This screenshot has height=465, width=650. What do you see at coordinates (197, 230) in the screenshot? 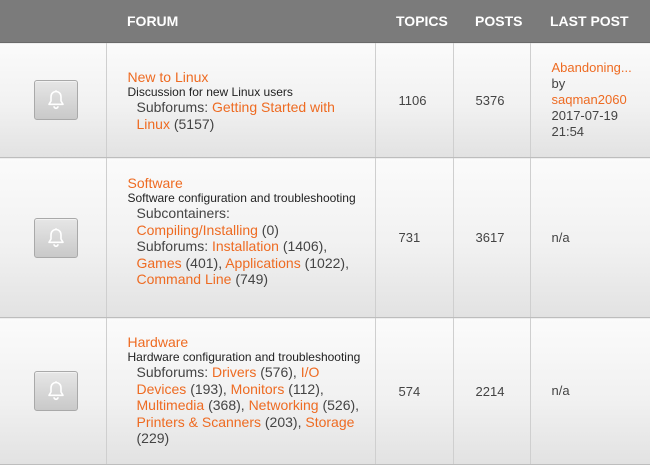
I see `subcontainer-link: Compiling/Installing` at bounding box center [197, 230].